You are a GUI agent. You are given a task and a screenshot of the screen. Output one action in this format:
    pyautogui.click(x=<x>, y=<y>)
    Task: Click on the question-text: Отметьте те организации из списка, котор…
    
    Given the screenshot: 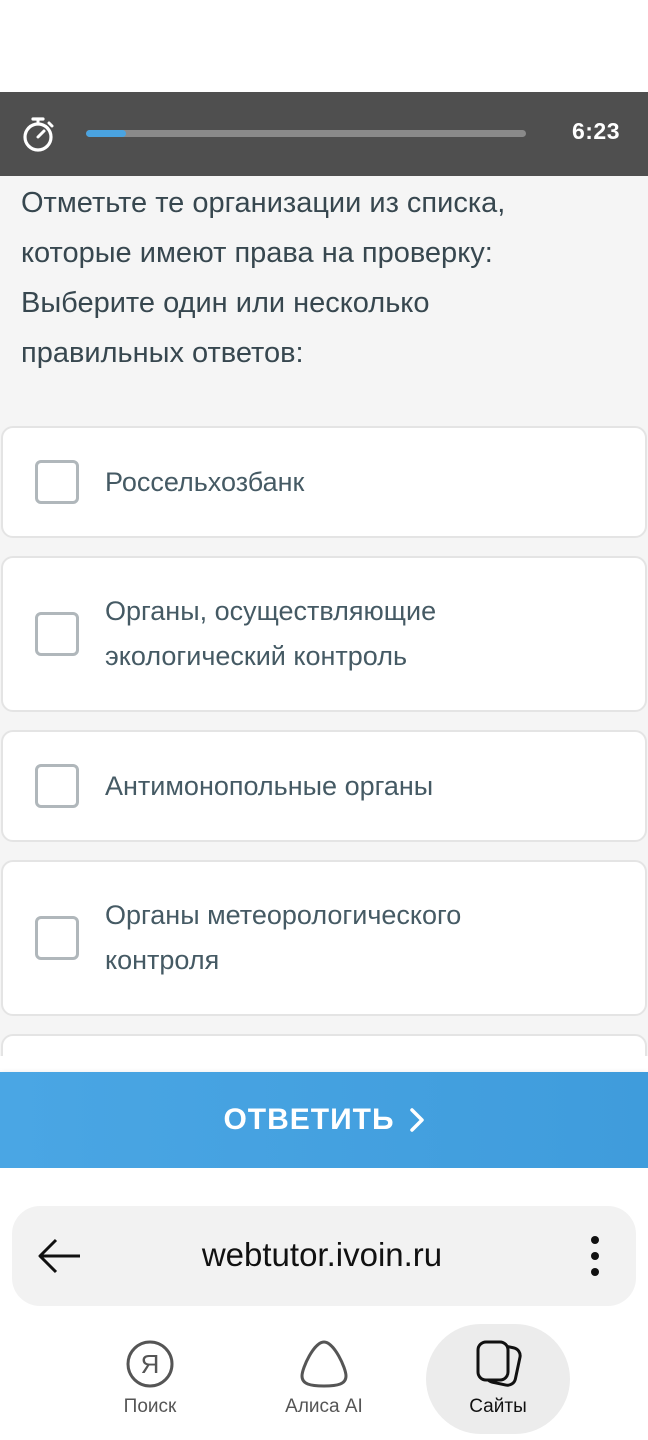 What is the action you would take?
    pyautogui.click(x=321, y=278)
    